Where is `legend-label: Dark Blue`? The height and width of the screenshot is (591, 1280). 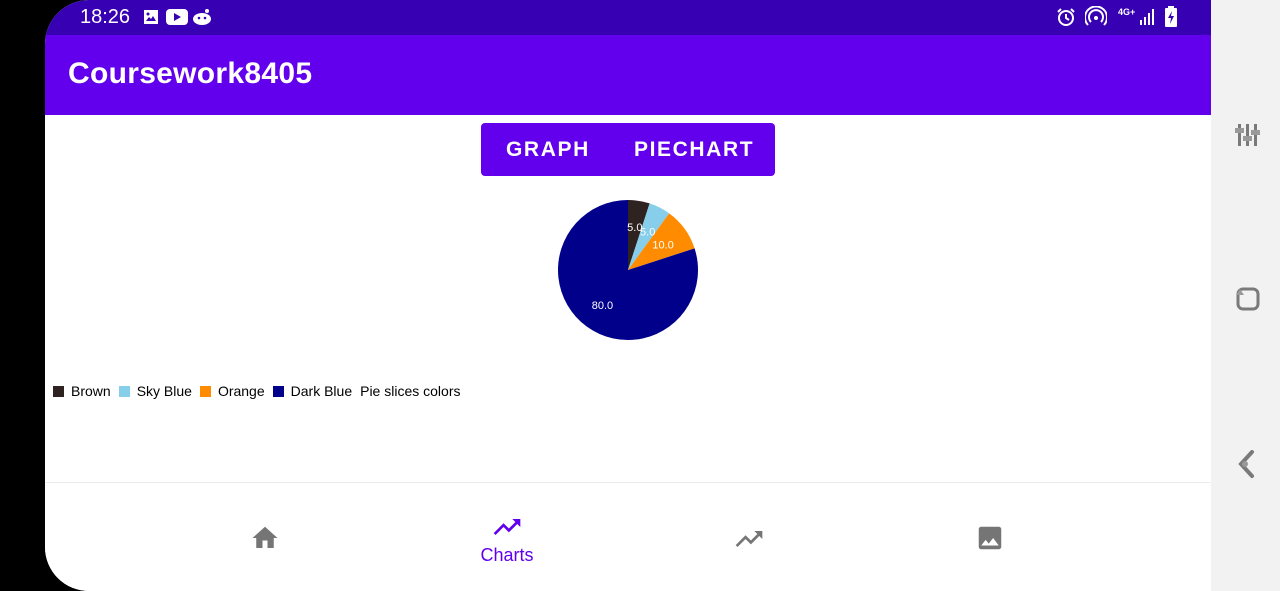
legend-label: Dark Blue is located at coordinates (321, 391).